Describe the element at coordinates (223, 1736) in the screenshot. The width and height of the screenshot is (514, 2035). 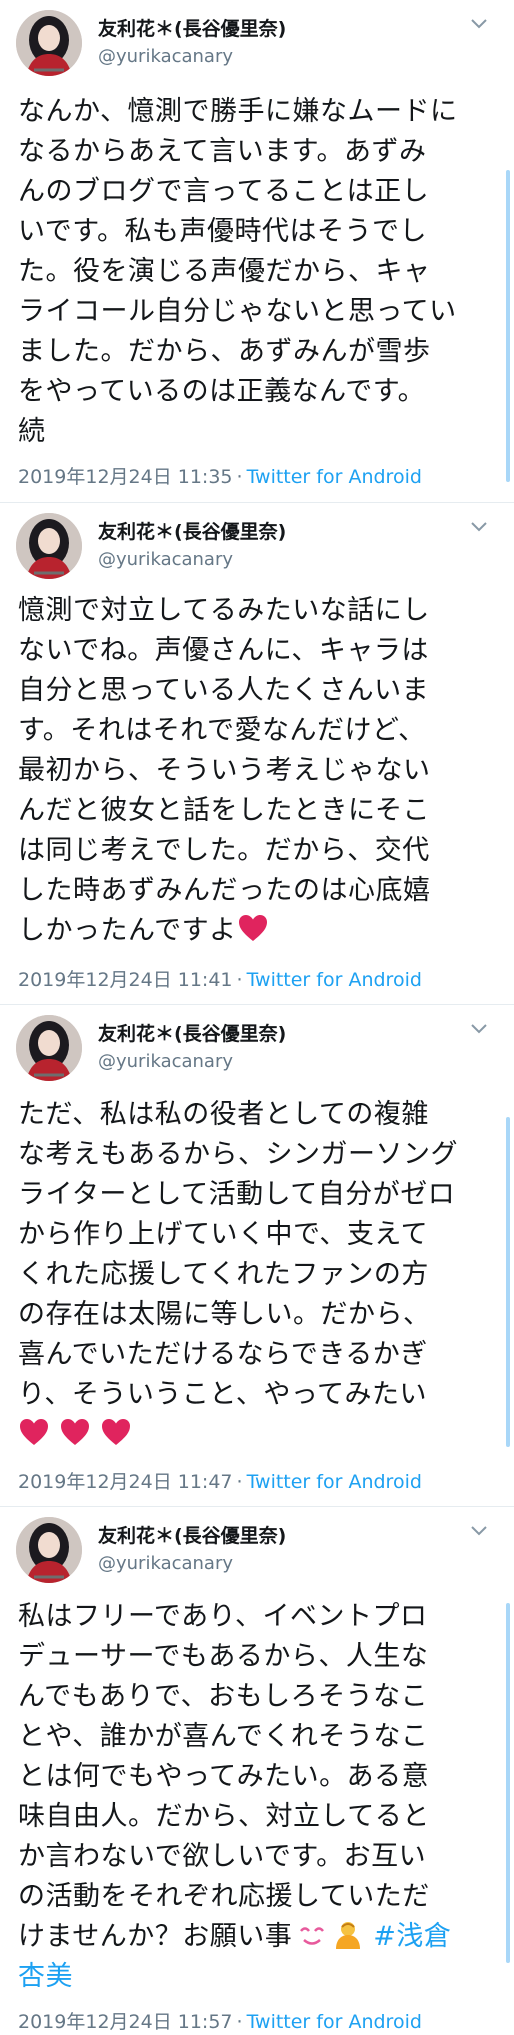
I see `tweet-text-line: とや、誰かが喜んでくれそうなこ` at that location.